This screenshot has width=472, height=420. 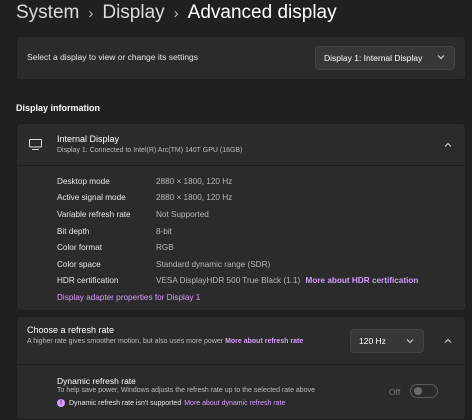 What do you see at coordinates (91, 198) in the screenshot?
I see `property-key: Active signal mode` at bounding box center [91, 198].